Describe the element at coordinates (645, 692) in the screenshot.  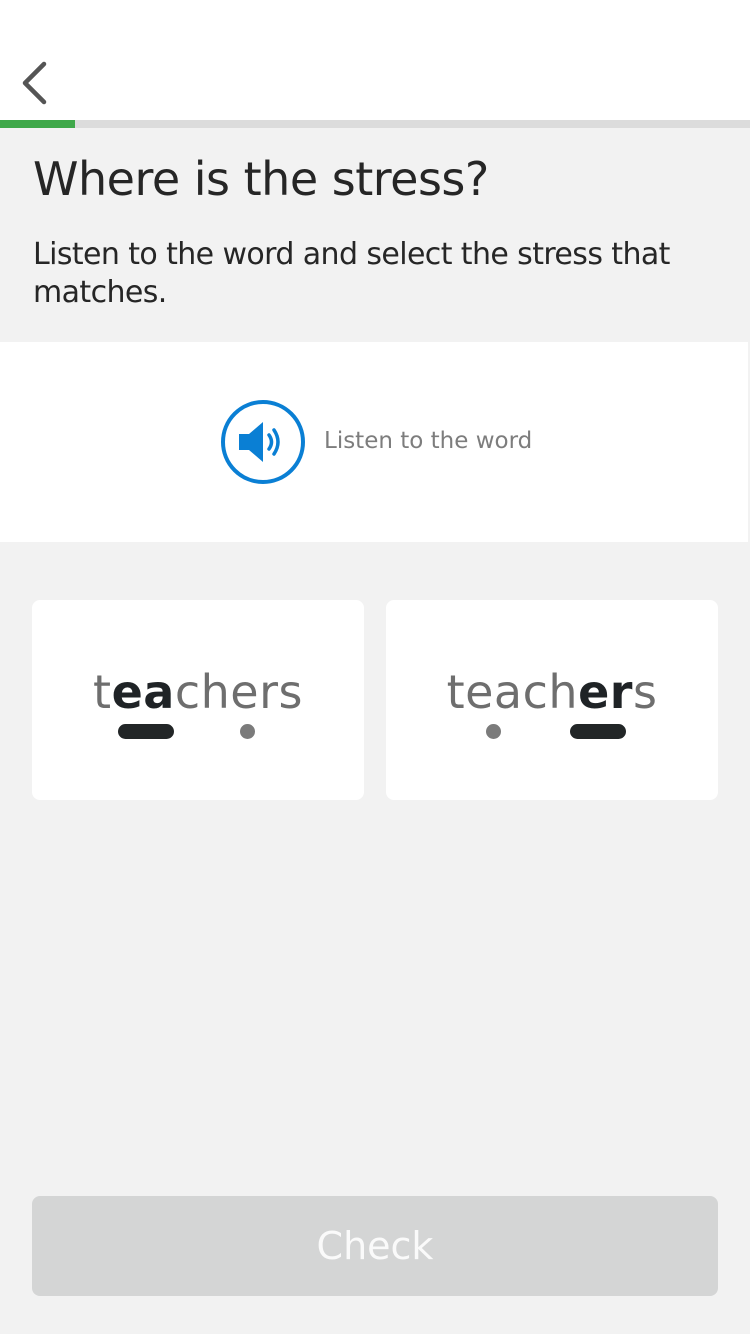
I see `word-part: s` at that location.